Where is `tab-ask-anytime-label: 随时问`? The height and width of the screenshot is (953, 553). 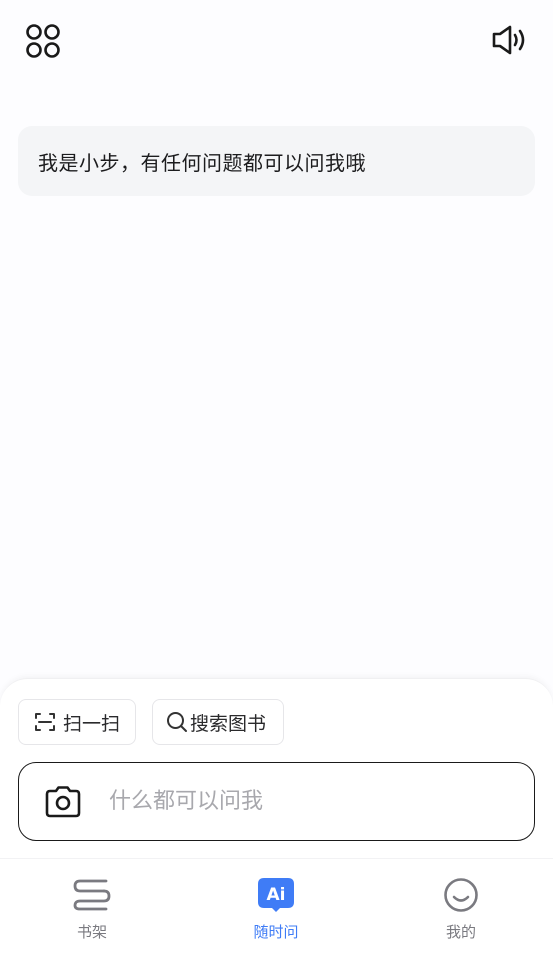 tab-ask-anytime-label: 随时问 is located at coordinates (276, 932).